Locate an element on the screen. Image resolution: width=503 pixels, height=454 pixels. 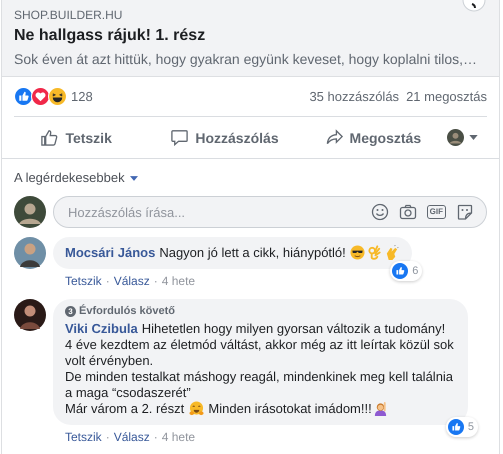
badge-label: Évfordulós követő is located at coordinates (127, 311).